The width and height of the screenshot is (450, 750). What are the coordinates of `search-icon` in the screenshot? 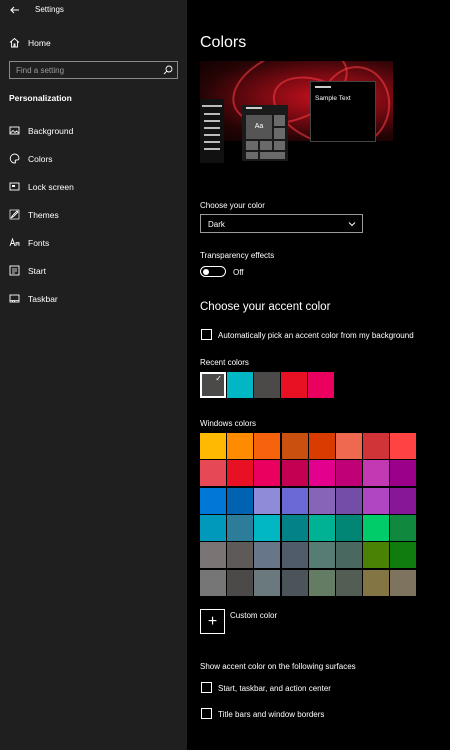 It's located at (168, 70).